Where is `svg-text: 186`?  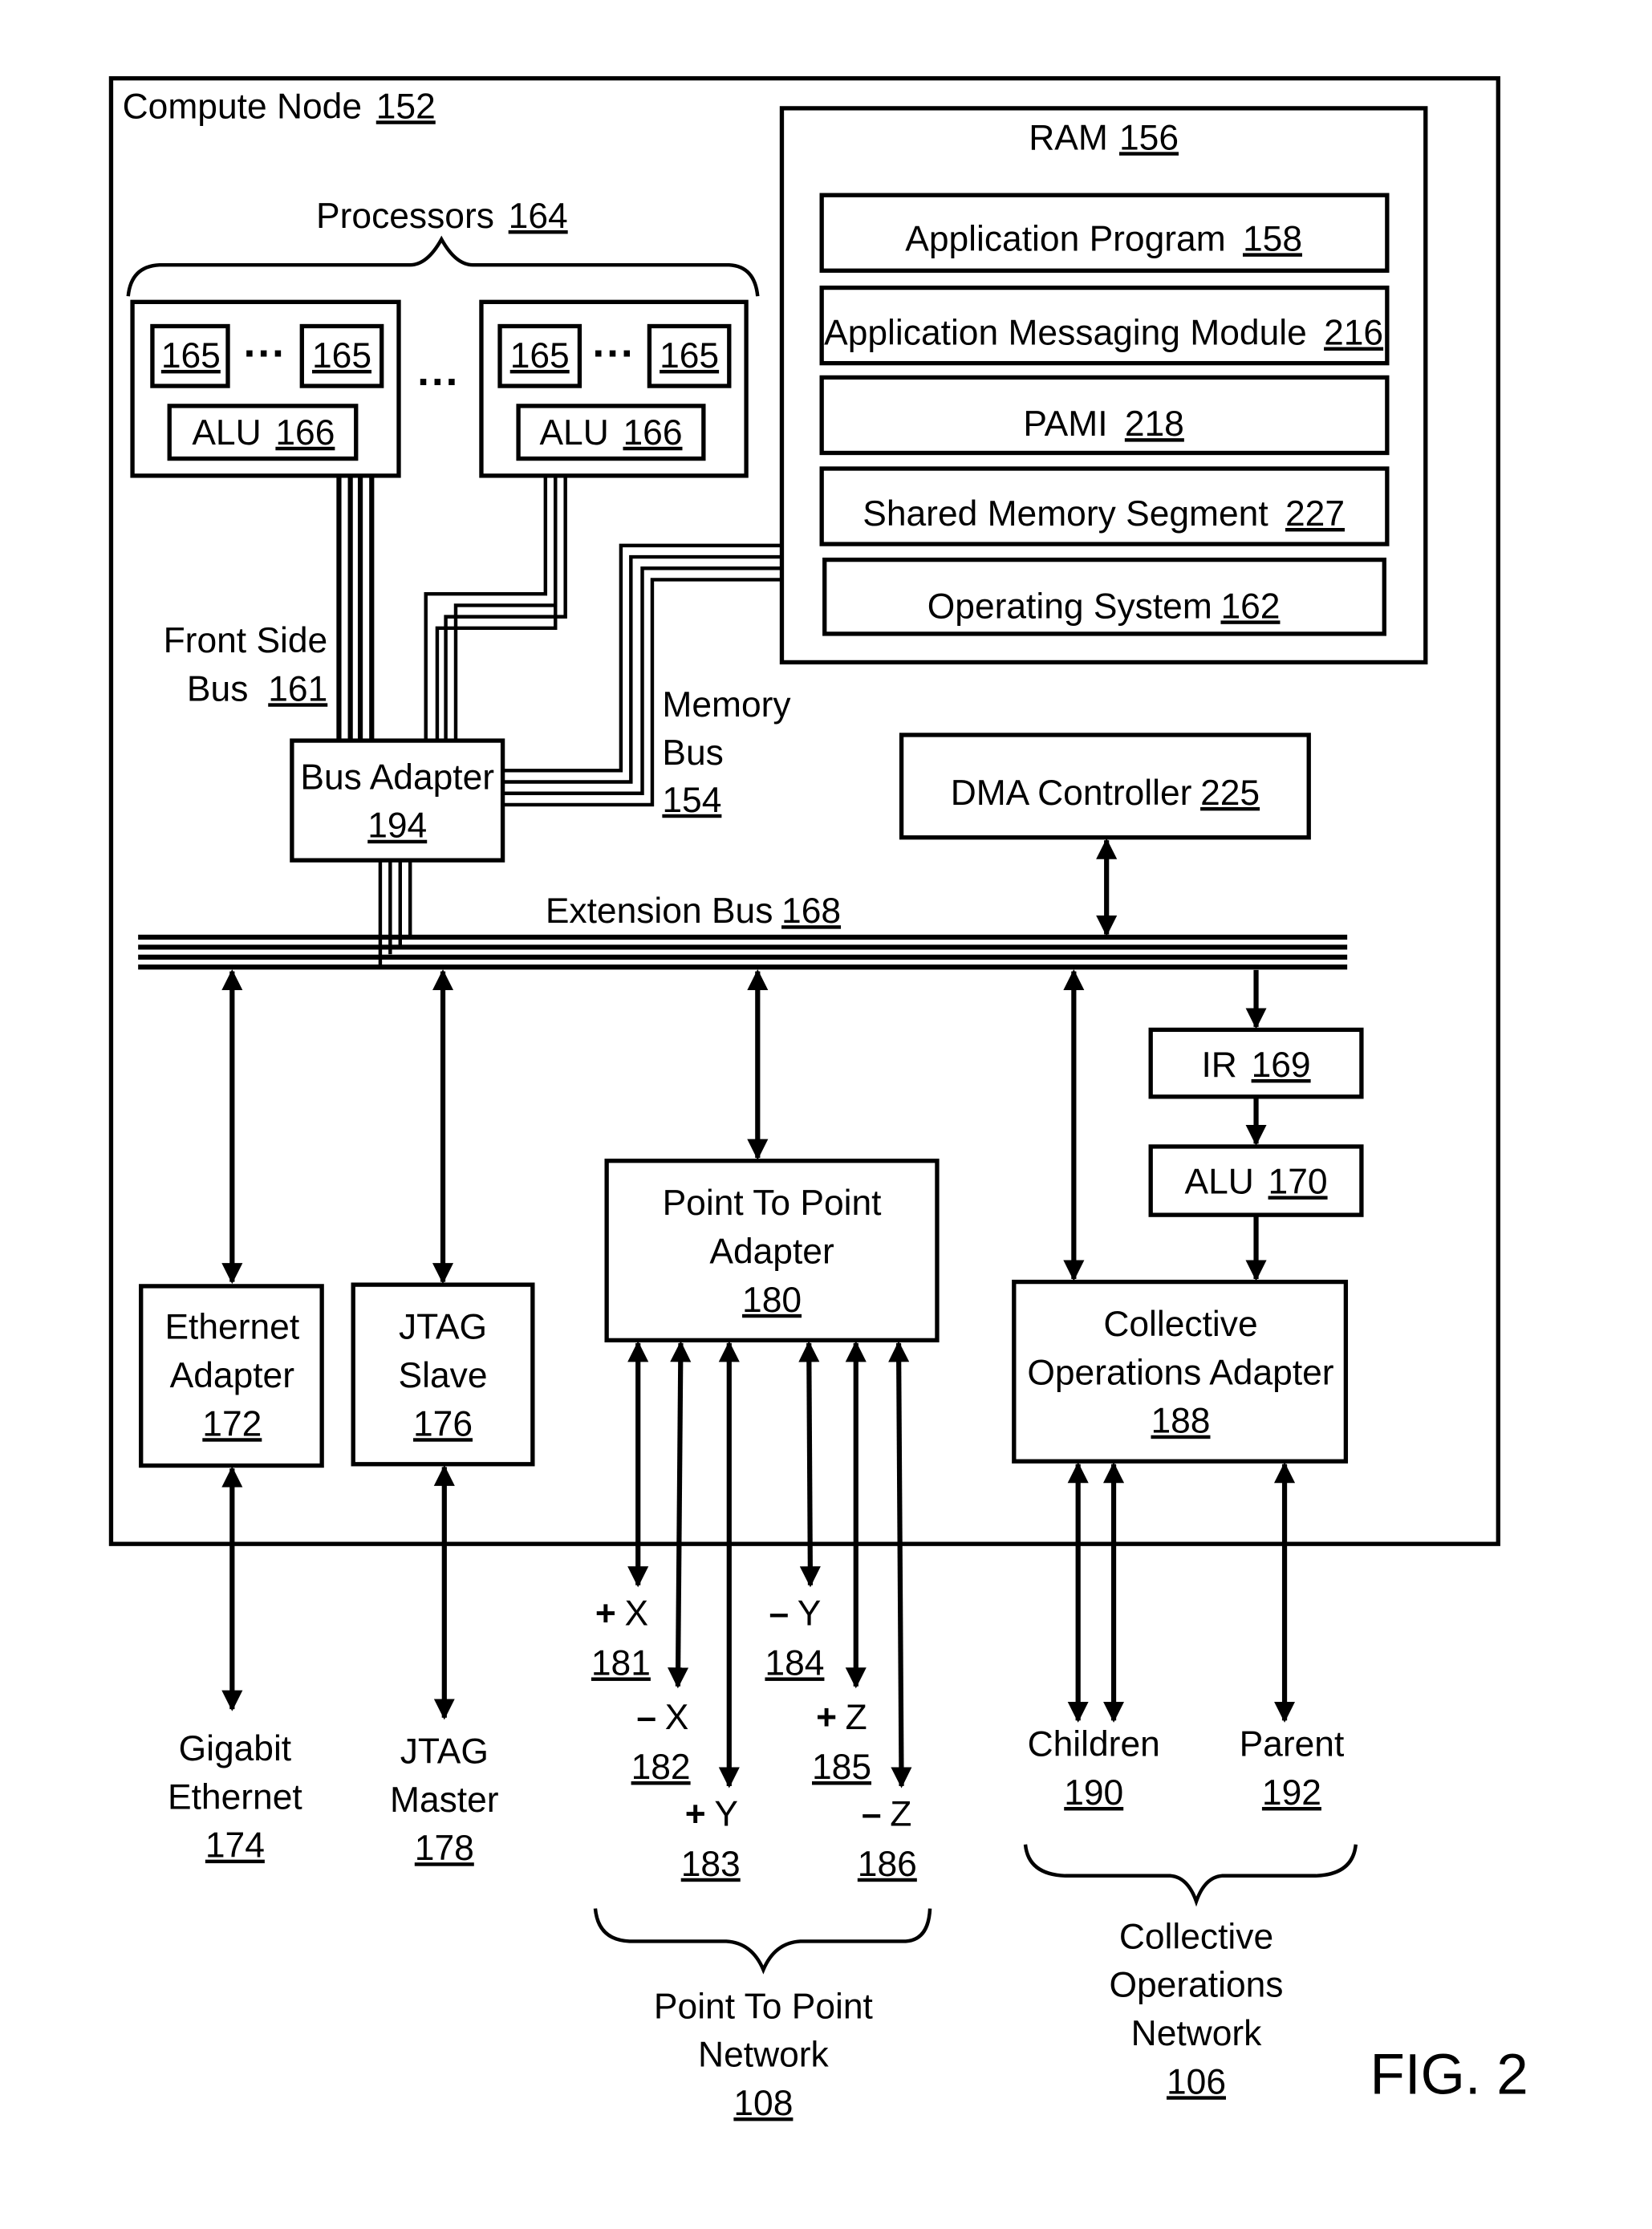 svg-text: 186 is located at coordinates (888, 1864).